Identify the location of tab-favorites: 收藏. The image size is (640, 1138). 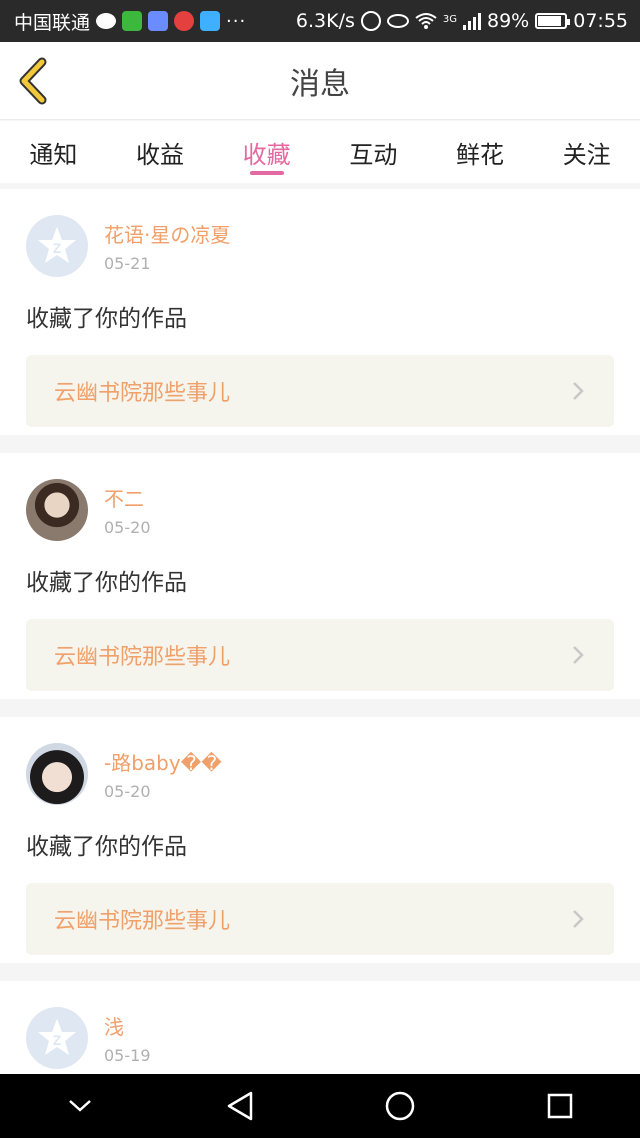
(266, 152).